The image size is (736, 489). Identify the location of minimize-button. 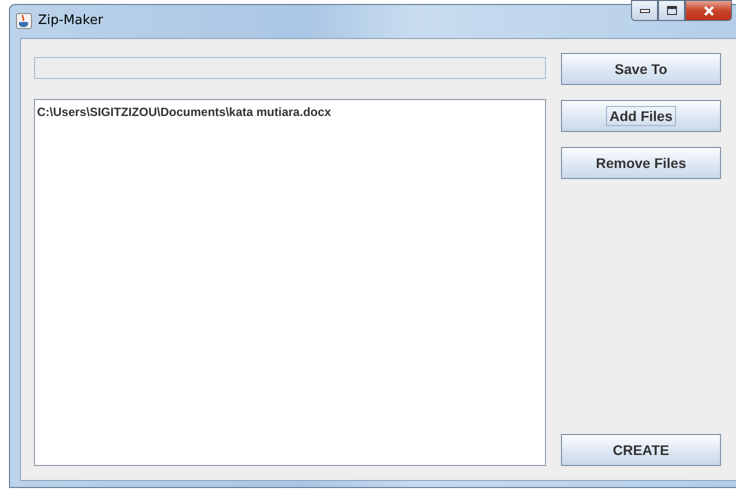
(644, 10).